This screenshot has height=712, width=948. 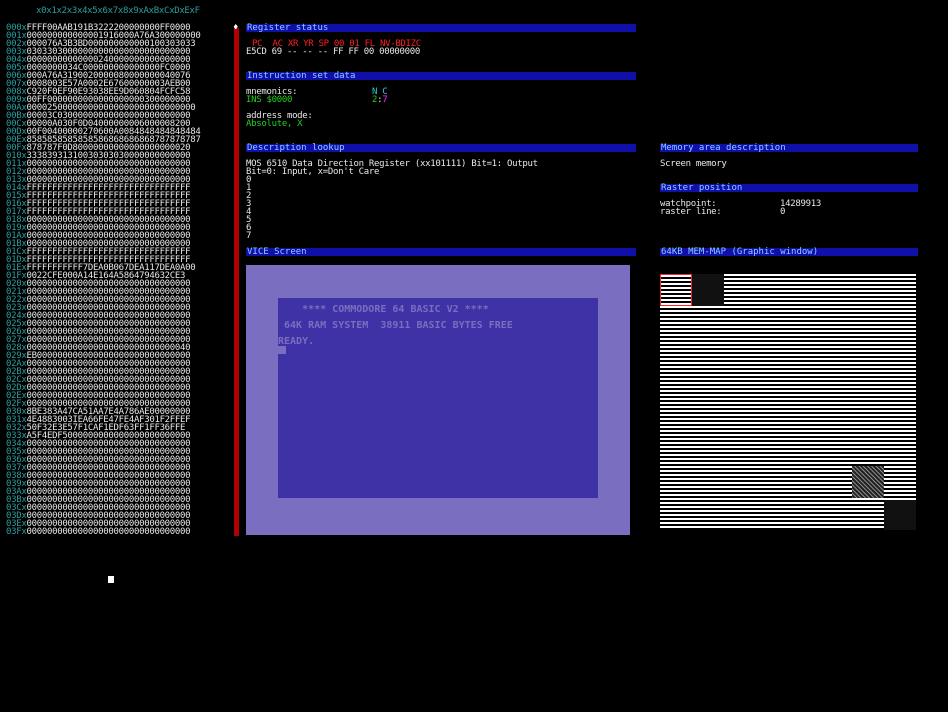 I want to click on memmap-selection, so click(x=676, y=290).